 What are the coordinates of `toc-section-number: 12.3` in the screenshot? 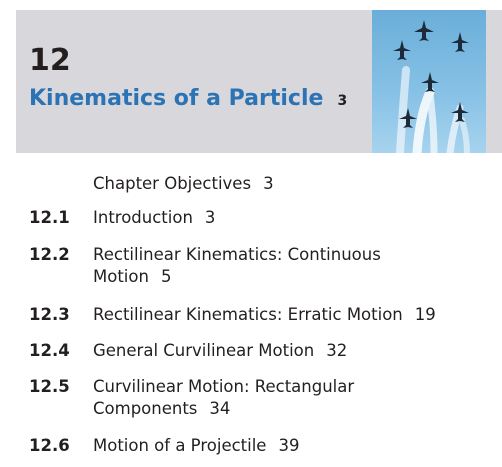 It's located at (49, 314).